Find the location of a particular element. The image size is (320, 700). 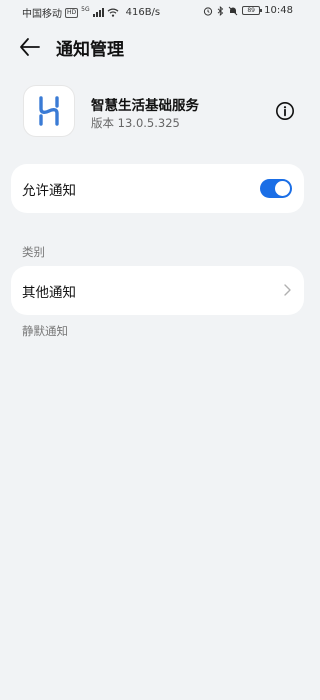

category-item-other: 其他通知 is located at coordinates (157, 290).